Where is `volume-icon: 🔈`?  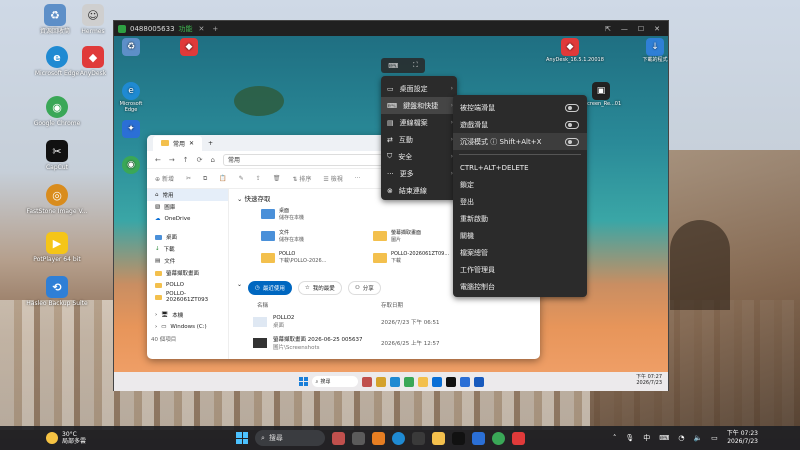 volume-icon: 🔈 is located at coordinates (697, 438).